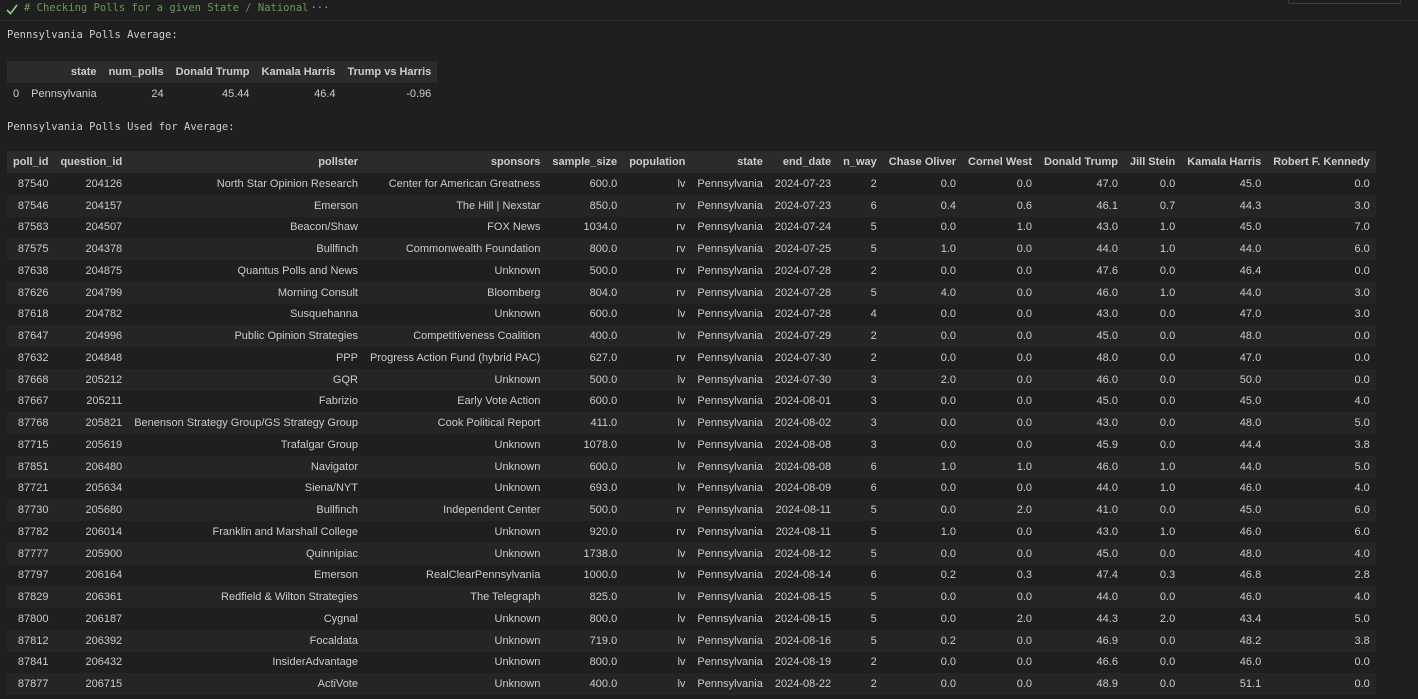 This screenshot has width=1418, height=699. Describe the element at coordinates (1107, 684) in the screenshot. I see `cell-donald-trump: 48.9` at that location.